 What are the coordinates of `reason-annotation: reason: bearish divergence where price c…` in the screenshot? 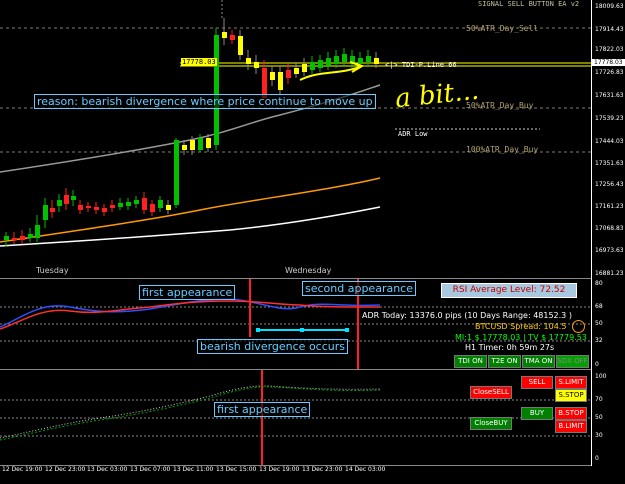 It's located at (205, 101).